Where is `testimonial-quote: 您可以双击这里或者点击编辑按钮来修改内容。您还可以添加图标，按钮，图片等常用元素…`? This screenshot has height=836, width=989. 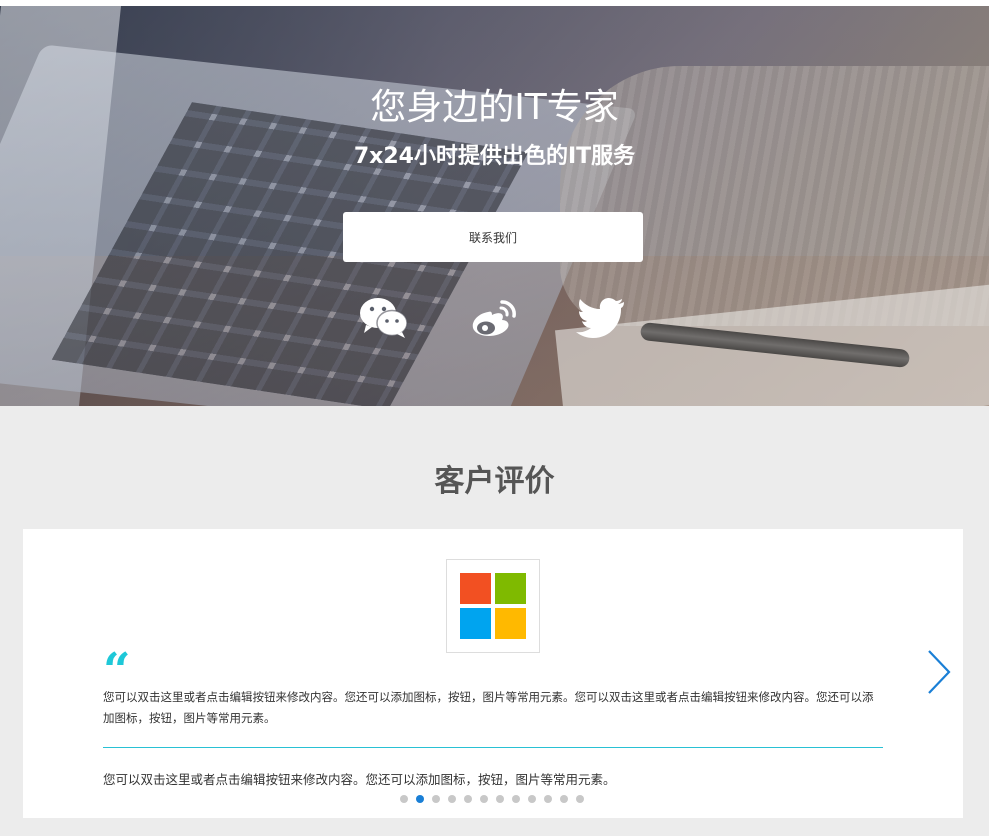
testimonial-quote: 您可以双击这里或者点击编辑按钮来修改内容。您还可以添加图标，按钮，图片等常用元素… is located at coordinates (488, 707).